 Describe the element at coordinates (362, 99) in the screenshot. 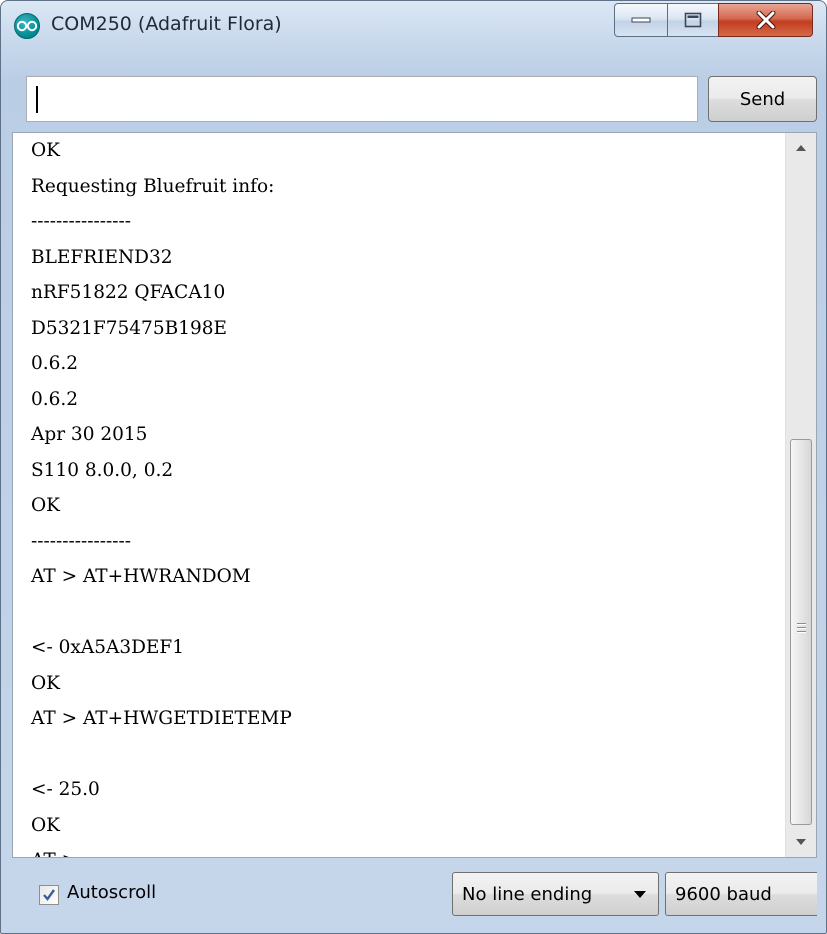

I see `serial-input` at that location.